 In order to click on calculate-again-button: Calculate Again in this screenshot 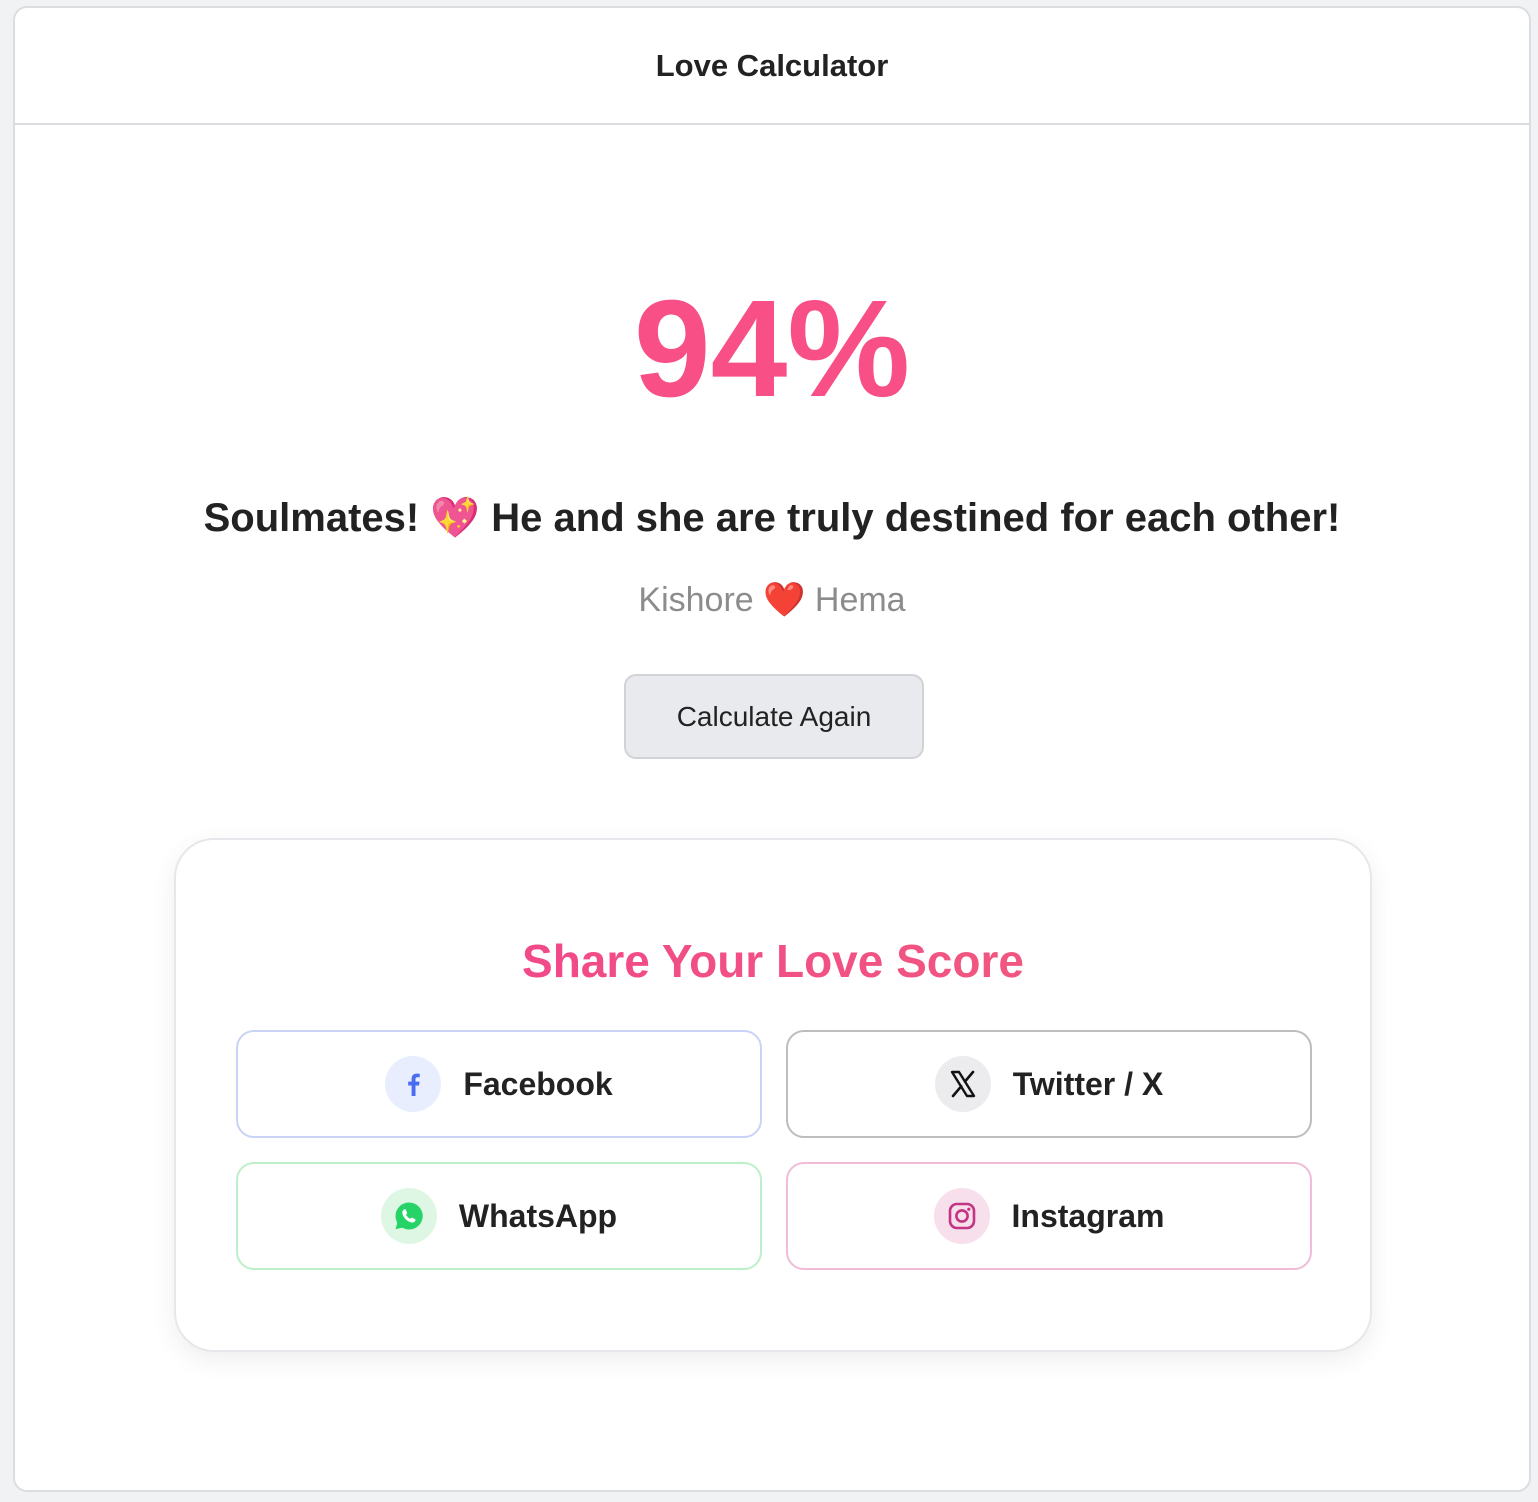, I will do `click(774, 716)`.